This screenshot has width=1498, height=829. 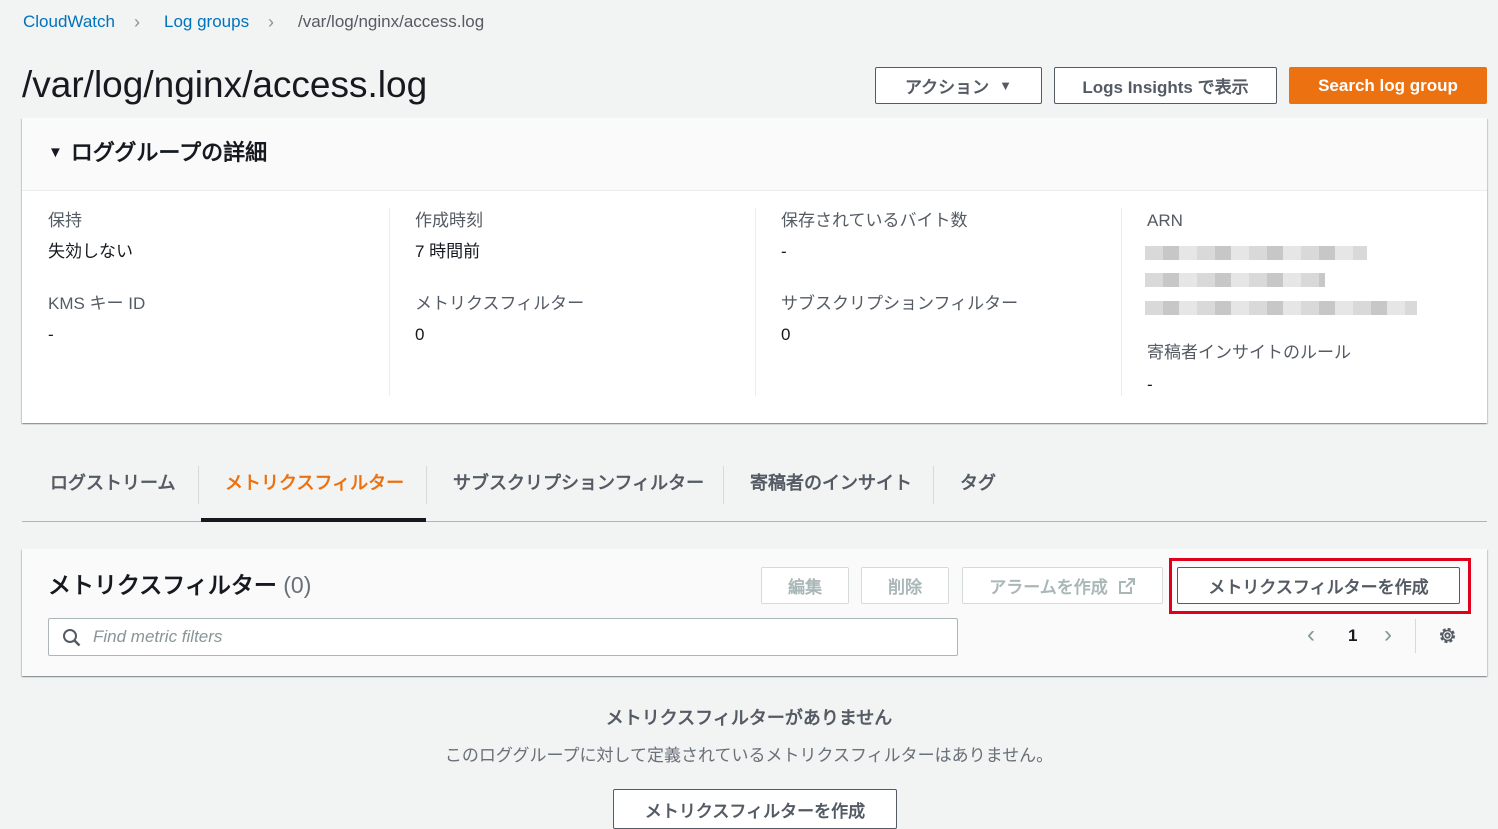 What do you see at coordinates (297, 585) in the screenshot?
I see `metric-filters-count: (0)` at bounding box center [297, 585].